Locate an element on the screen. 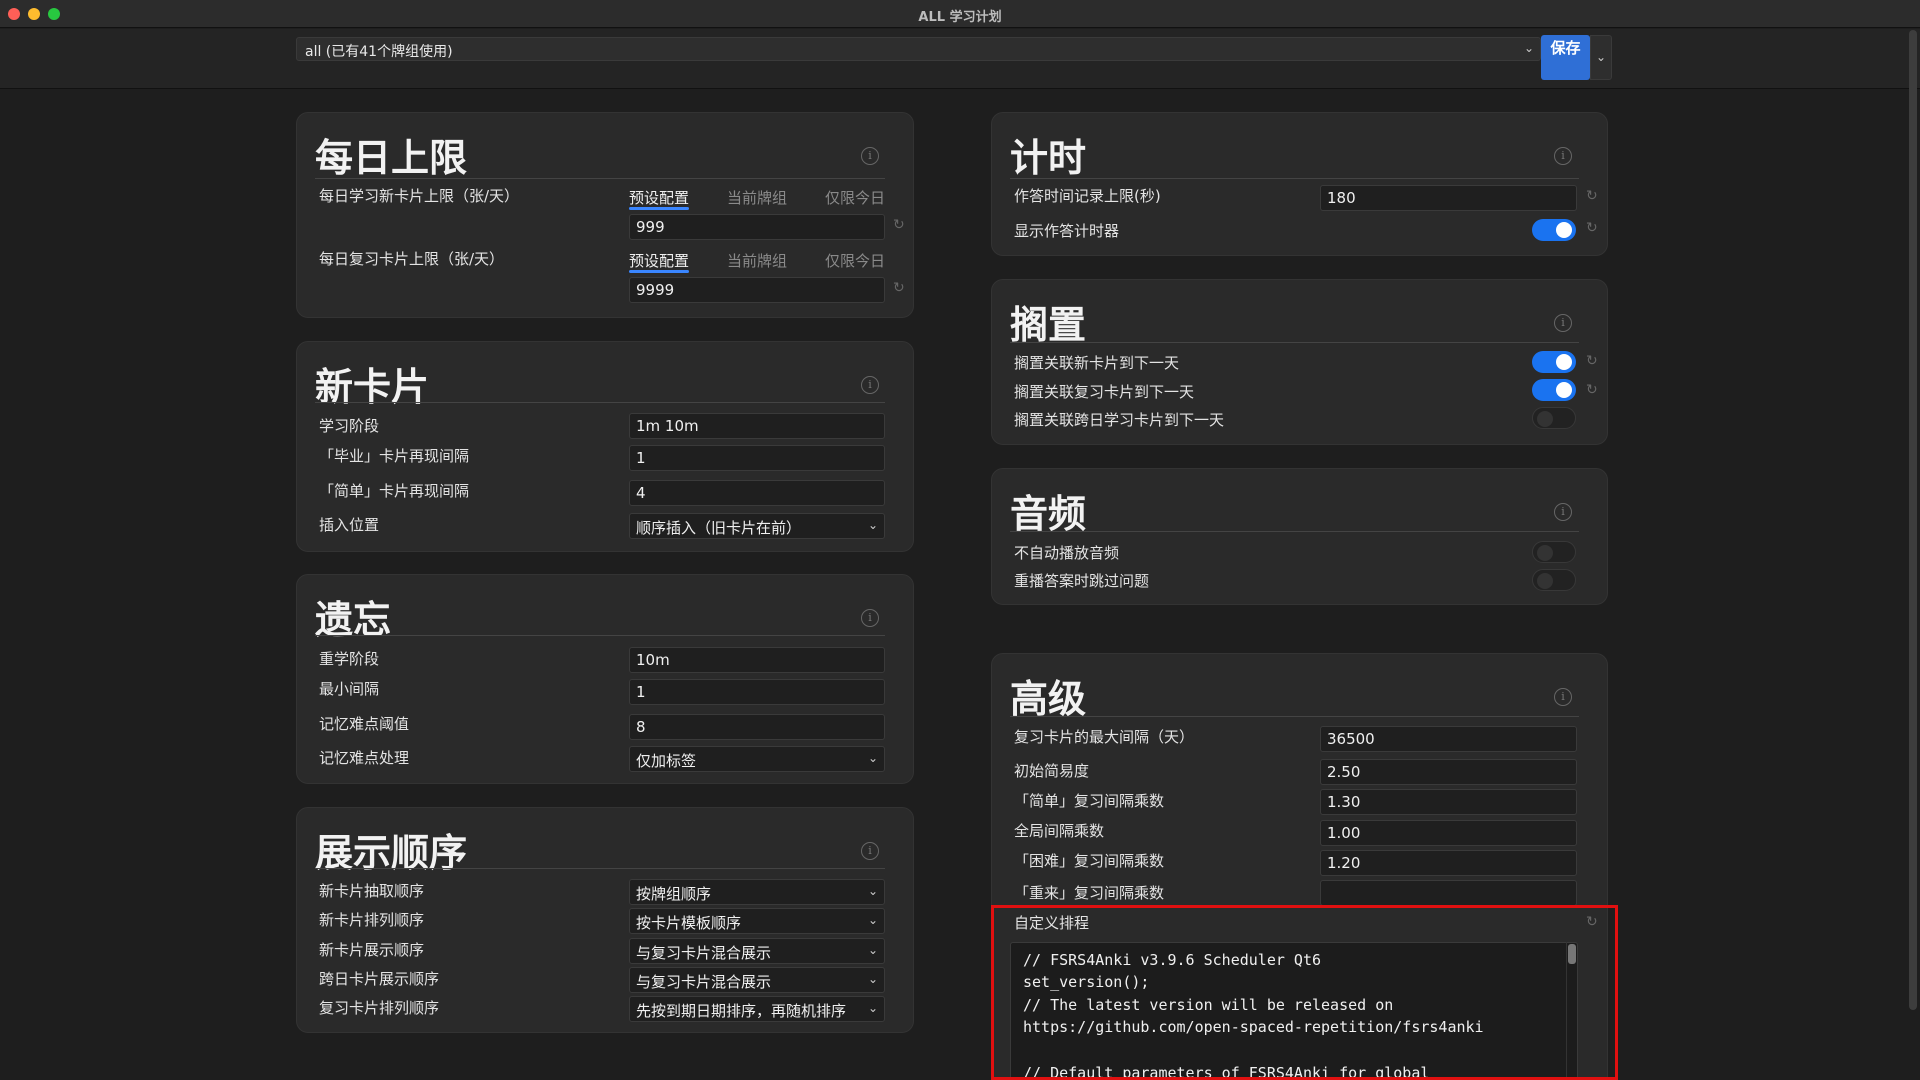 This screenshot has height=1080, width=1920. new-gather-order-value: 按牌组顺序 is located at coordinates (674, 894).